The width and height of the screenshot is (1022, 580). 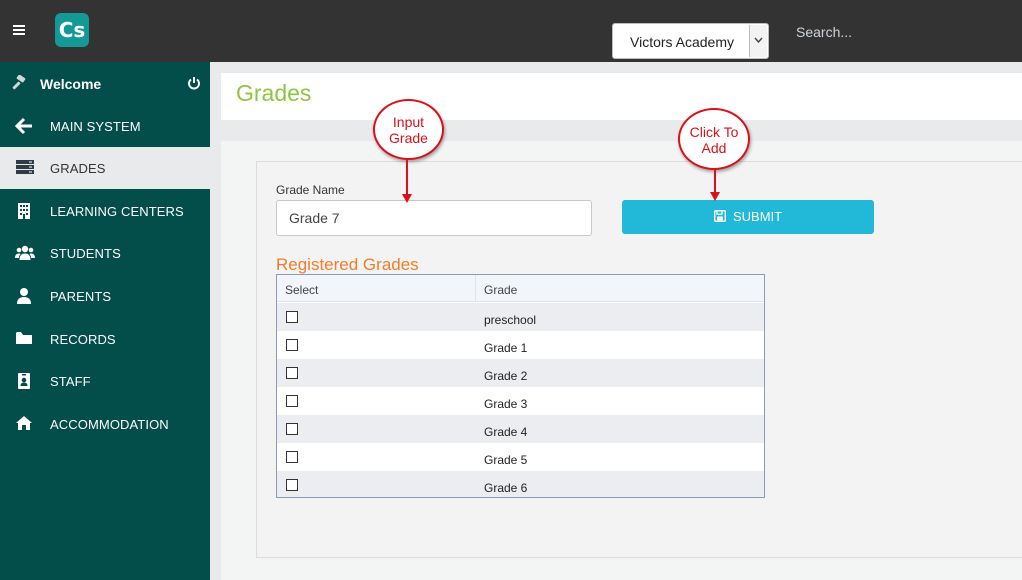 I want to click on annotation-input-grade: Input Grade, so click(x=408, y=129).